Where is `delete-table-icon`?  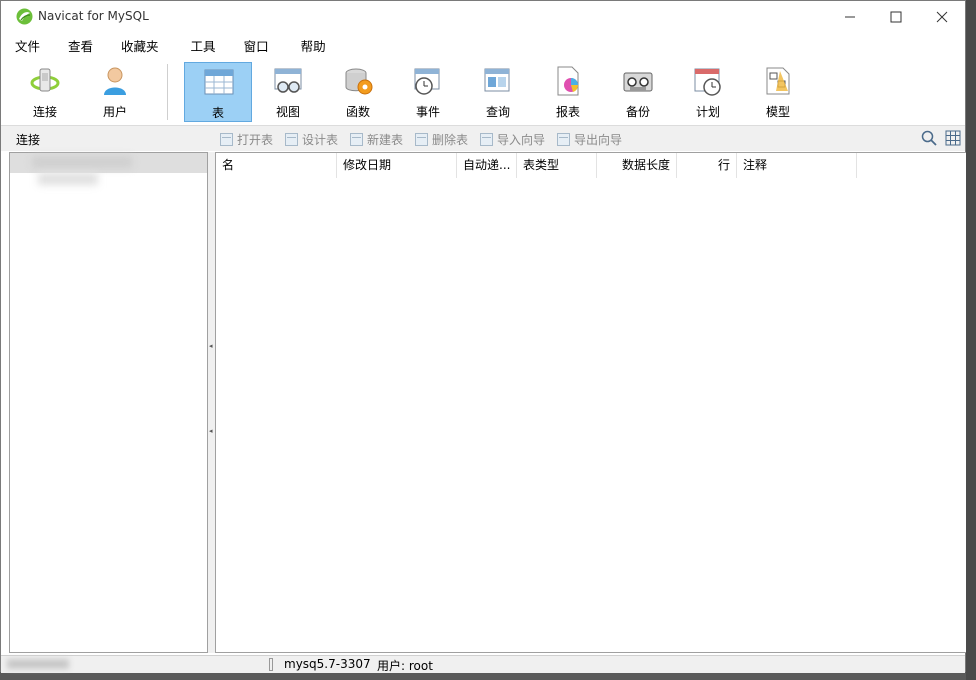 delete-table-icon is located at coordinates (421, 139).